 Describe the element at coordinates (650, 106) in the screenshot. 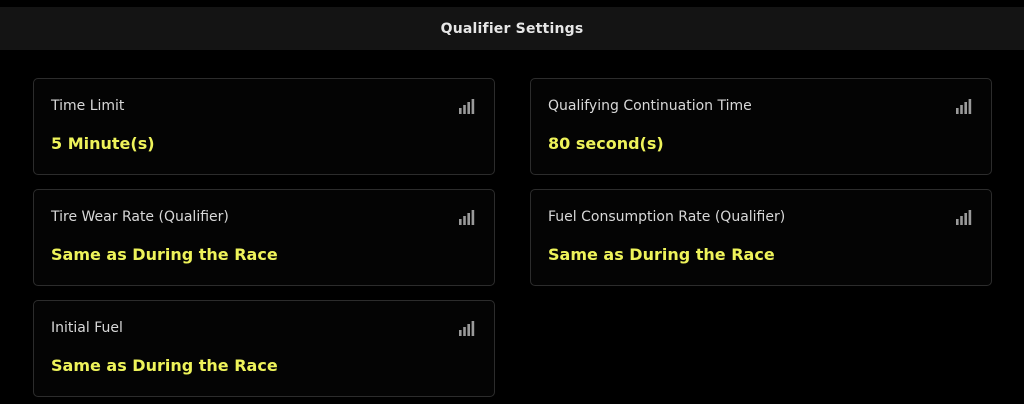

I see `setting-label: Qualifying Continuation Time` at that location.